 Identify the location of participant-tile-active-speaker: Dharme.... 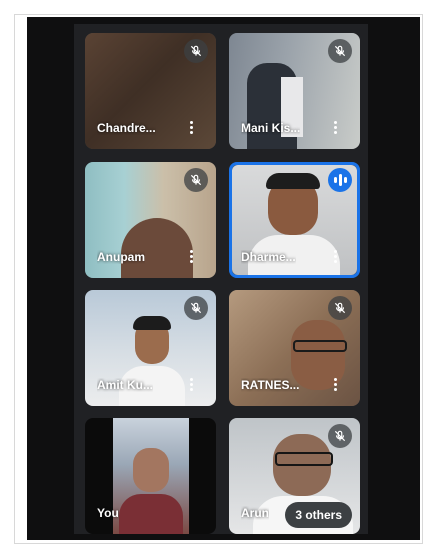
(294, 220).